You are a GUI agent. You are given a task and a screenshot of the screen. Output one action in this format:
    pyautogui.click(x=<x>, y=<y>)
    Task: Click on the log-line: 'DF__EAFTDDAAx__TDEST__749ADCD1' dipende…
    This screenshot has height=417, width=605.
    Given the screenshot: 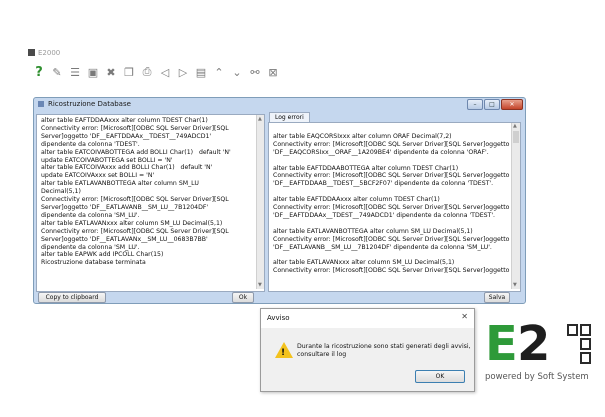 What is the action you would take?
    pyautogui.click(x=384, y=215)
    